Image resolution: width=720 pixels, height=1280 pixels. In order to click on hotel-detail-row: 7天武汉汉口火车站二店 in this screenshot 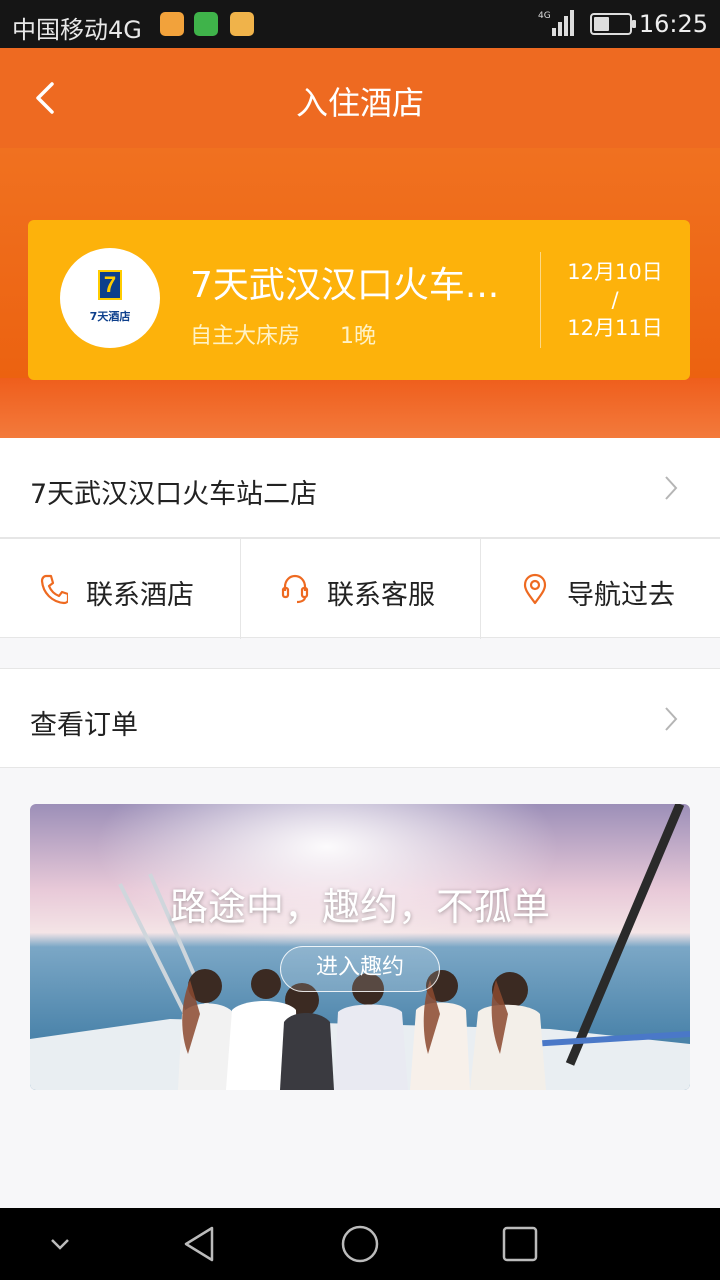, I will do `click(360, 488)`.